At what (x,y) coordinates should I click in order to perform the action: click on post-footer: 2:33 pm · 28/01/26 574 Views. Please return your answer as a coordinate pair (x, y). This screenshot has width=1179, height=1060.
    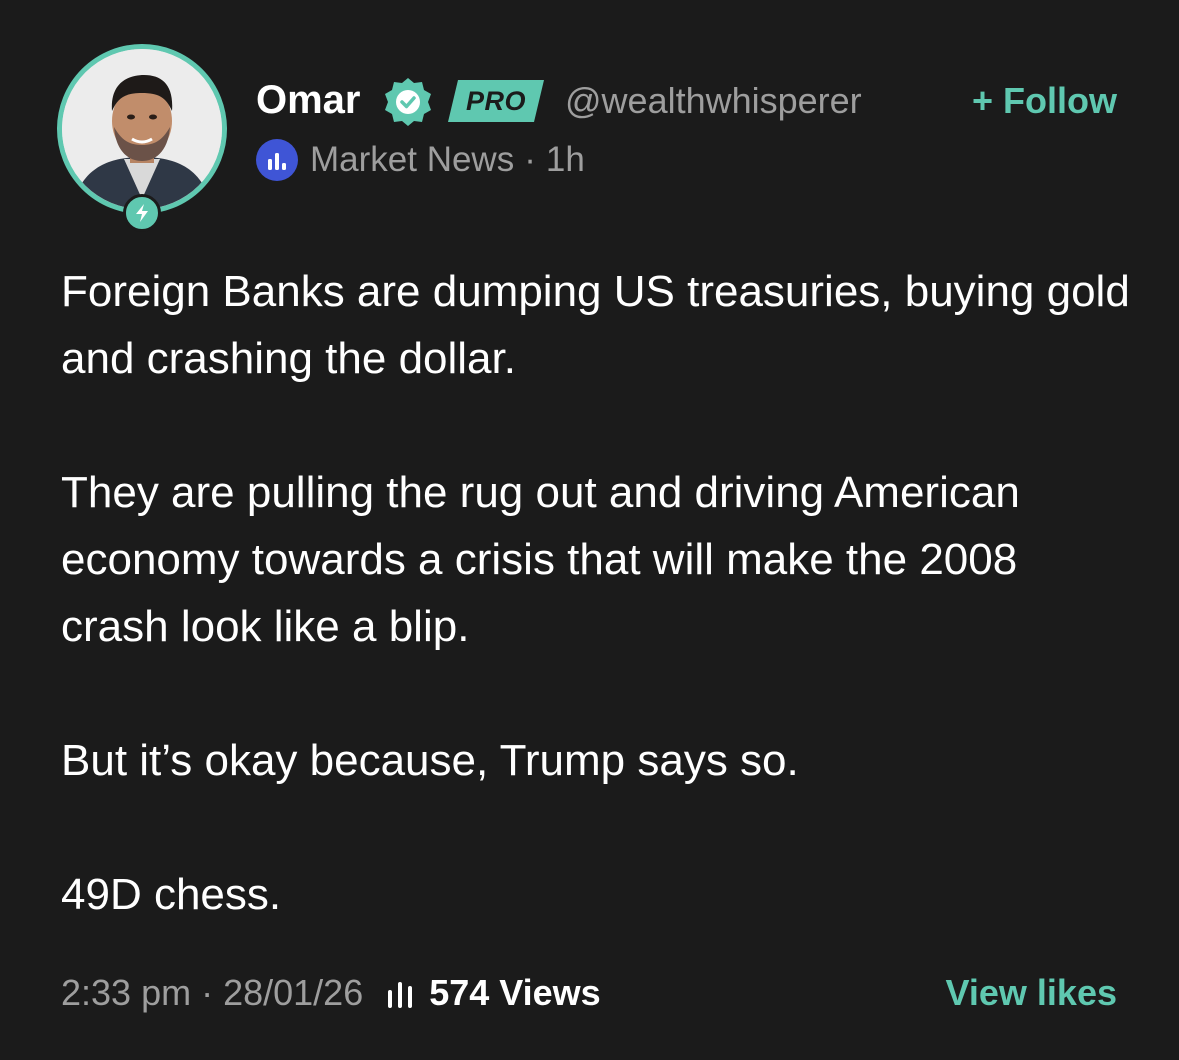
    Looking at the image, I should click on (331, 993).